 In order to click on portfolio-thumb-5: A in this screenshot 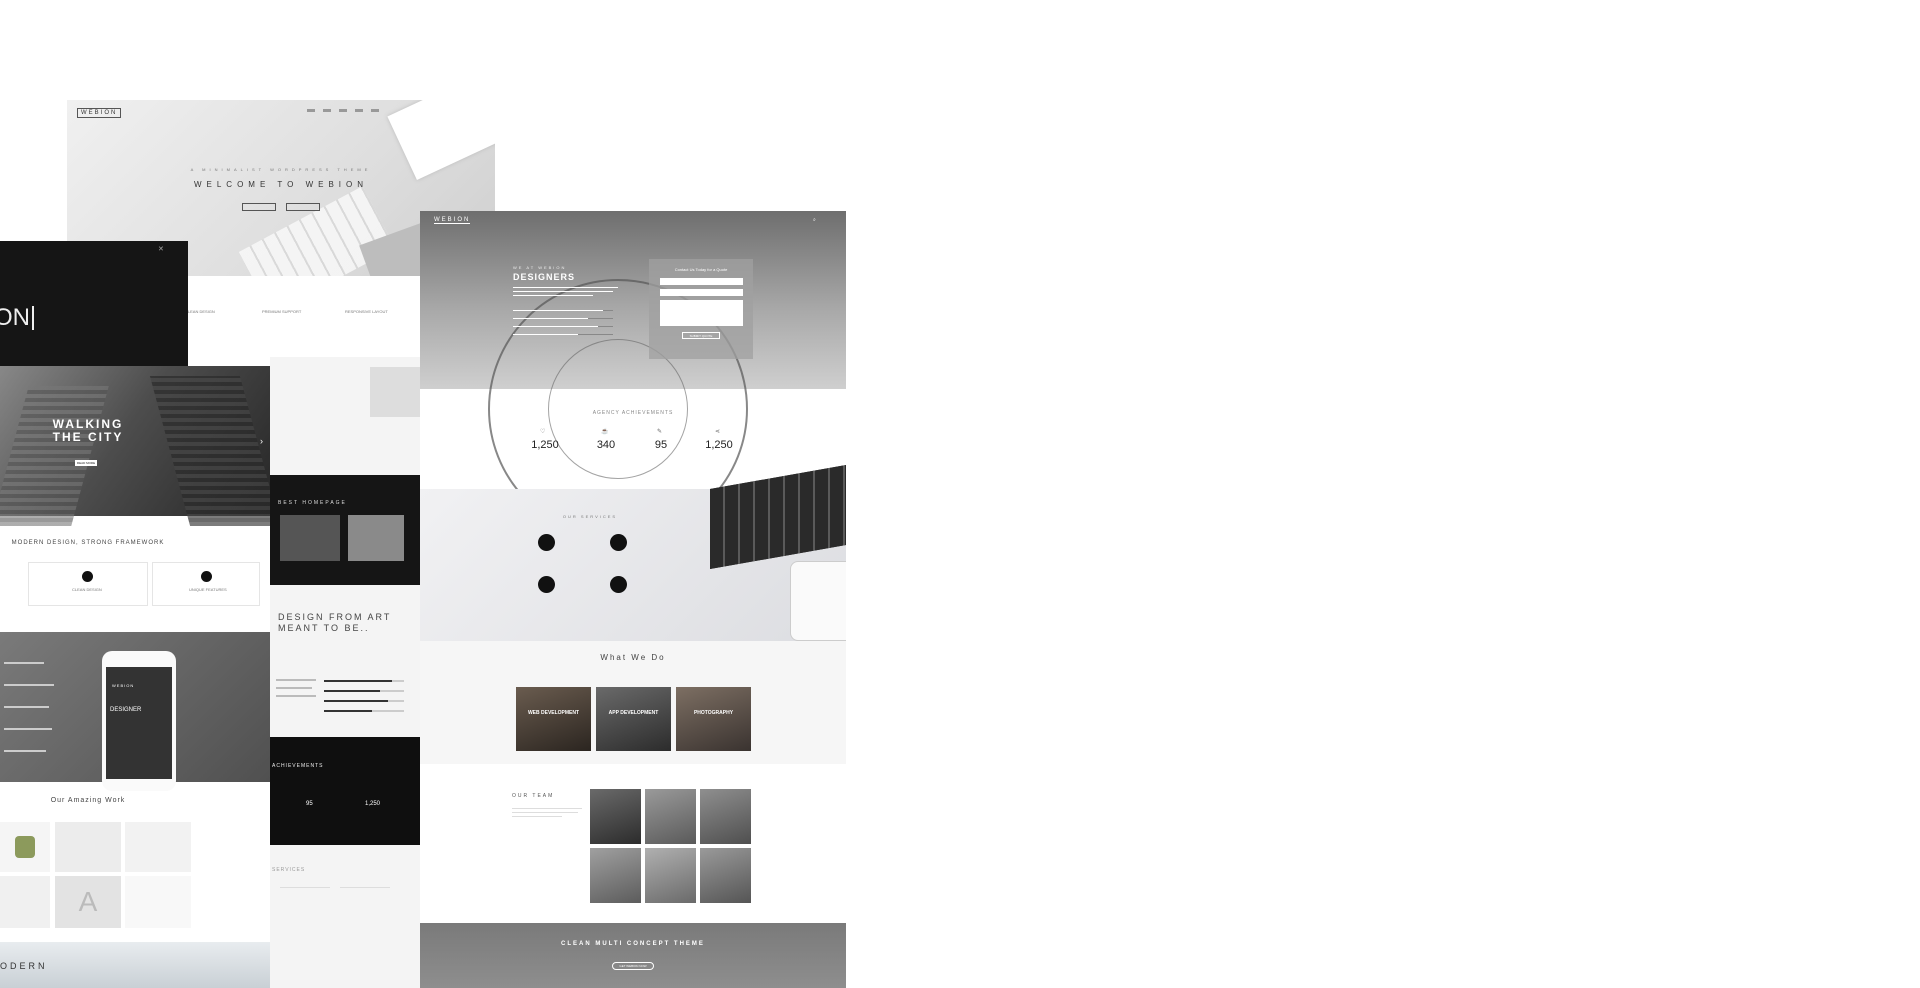, I will do `click(88, 902)`.